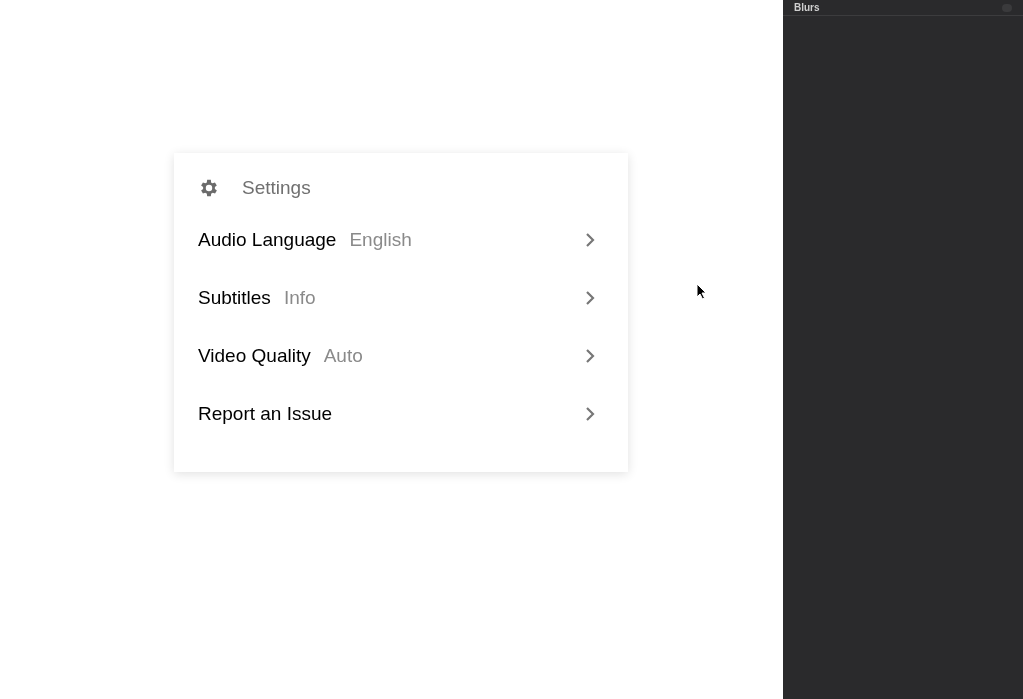 The image size is (1023, 699). Describe the element at coordinates (807, 7) in the screenshot. I see `panel-title: Blurs` at that location.